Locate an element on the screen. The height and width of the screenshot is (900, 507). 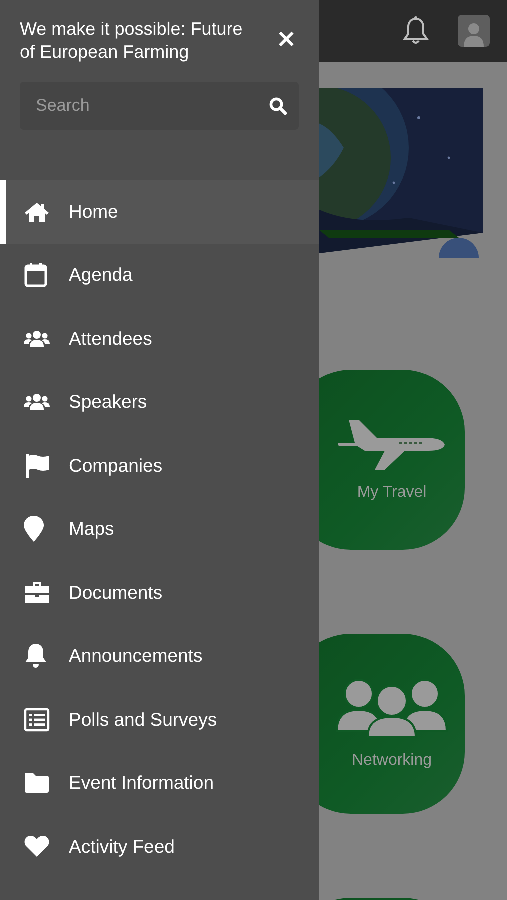
nav-item: Documents is located at coordinates (159, 592).